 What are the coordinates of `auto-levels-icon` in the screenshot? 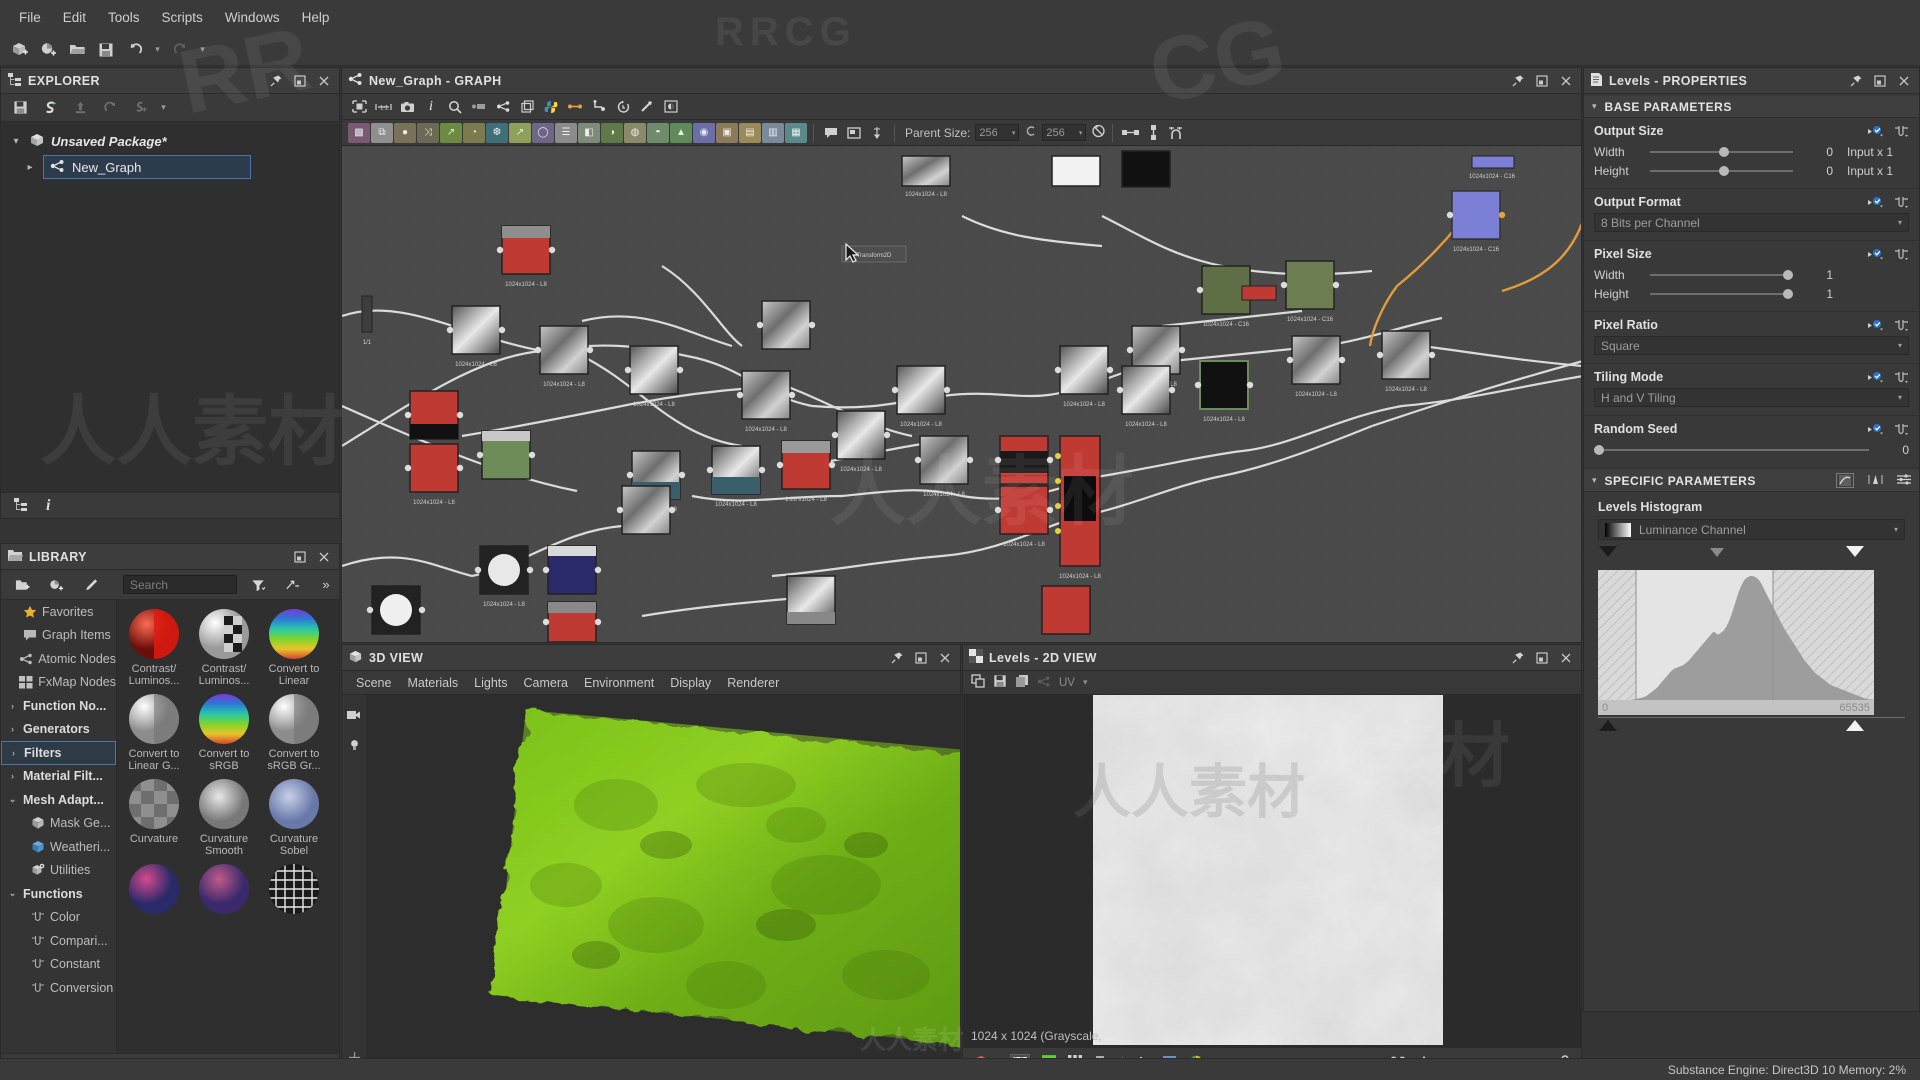 It's located at (1875, 480).